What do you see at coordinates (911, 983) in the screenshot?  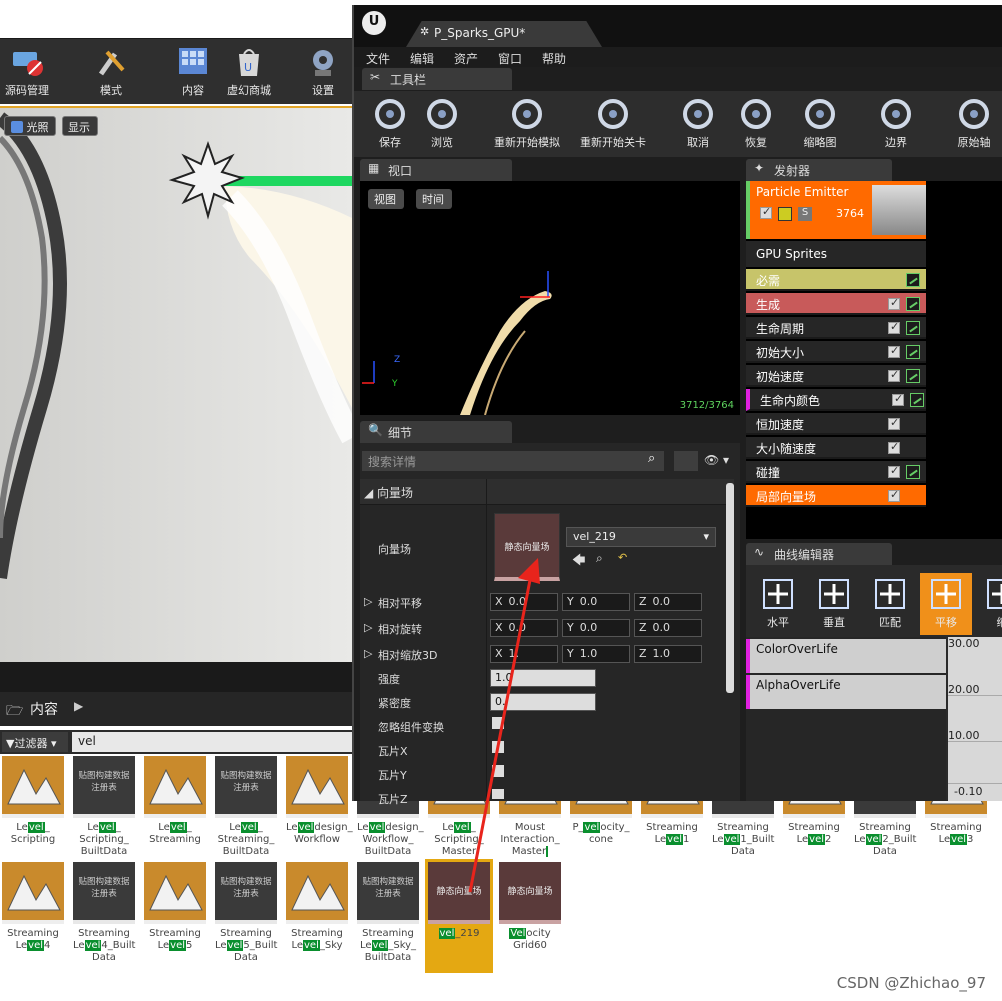 I see `watermark: CSDN @Zhichao_97` at bounding box center [911, 983].